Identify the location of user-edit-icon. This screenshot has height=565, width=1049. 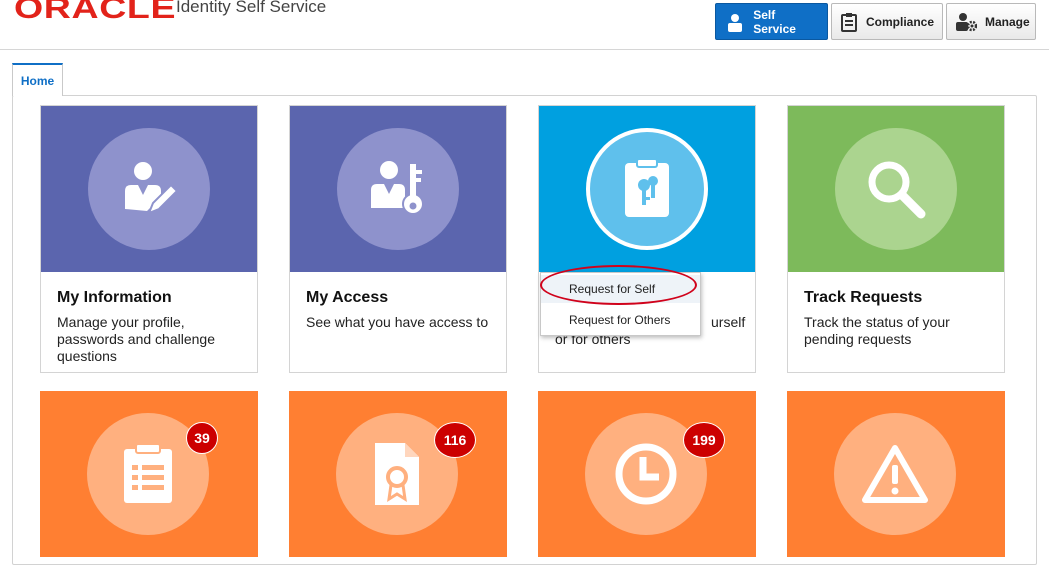
(149, 189).